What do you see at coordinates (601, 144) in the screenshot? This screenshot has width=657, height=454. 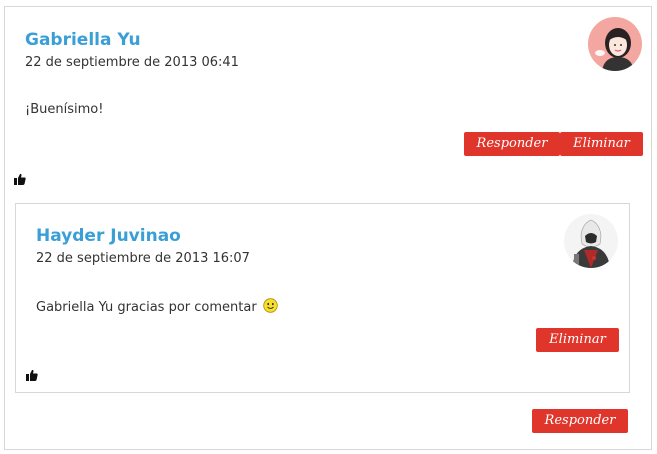 I see `delete-button: Eliminar` at bounding box center [601, 144].